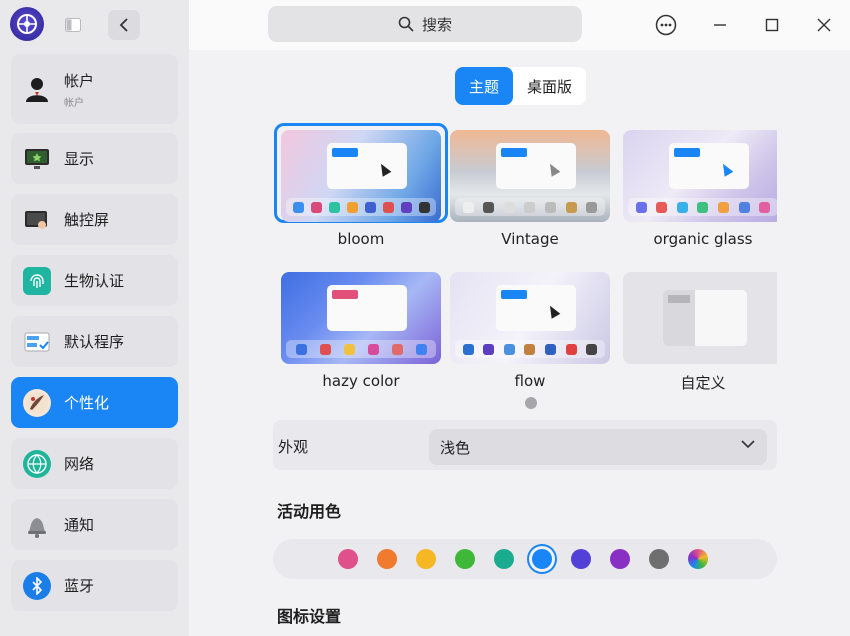 Image resolution: width=850 pixels, height=636 pixels. I want to click on network-icon, so click(37, 463).